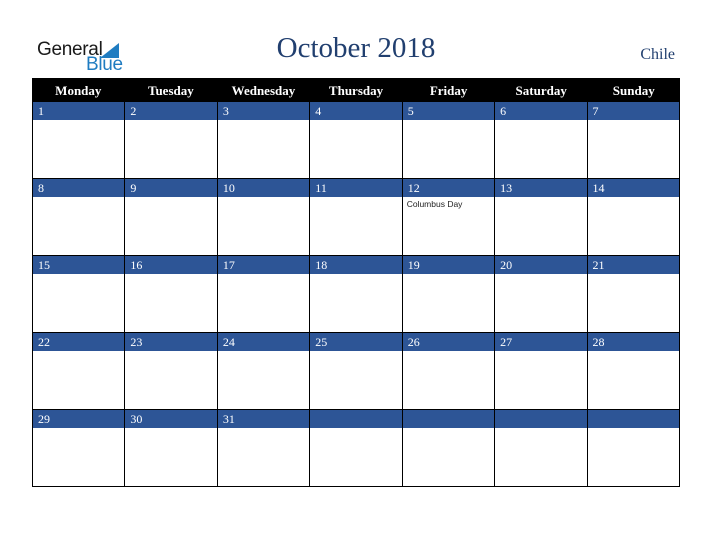  I want to click on day-cell: 14, so click(633, 217).